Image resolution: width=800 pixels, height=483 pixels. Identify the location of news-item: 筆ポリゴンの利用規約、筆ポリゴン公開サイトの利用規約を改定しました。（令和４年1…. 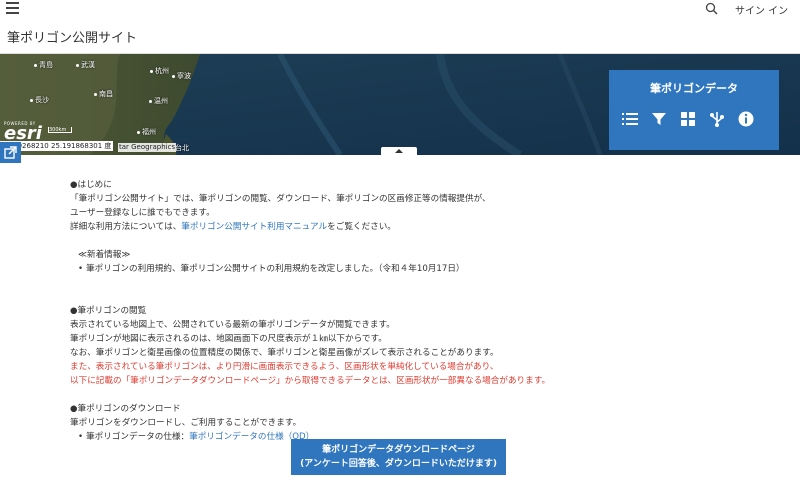
(370, 269).